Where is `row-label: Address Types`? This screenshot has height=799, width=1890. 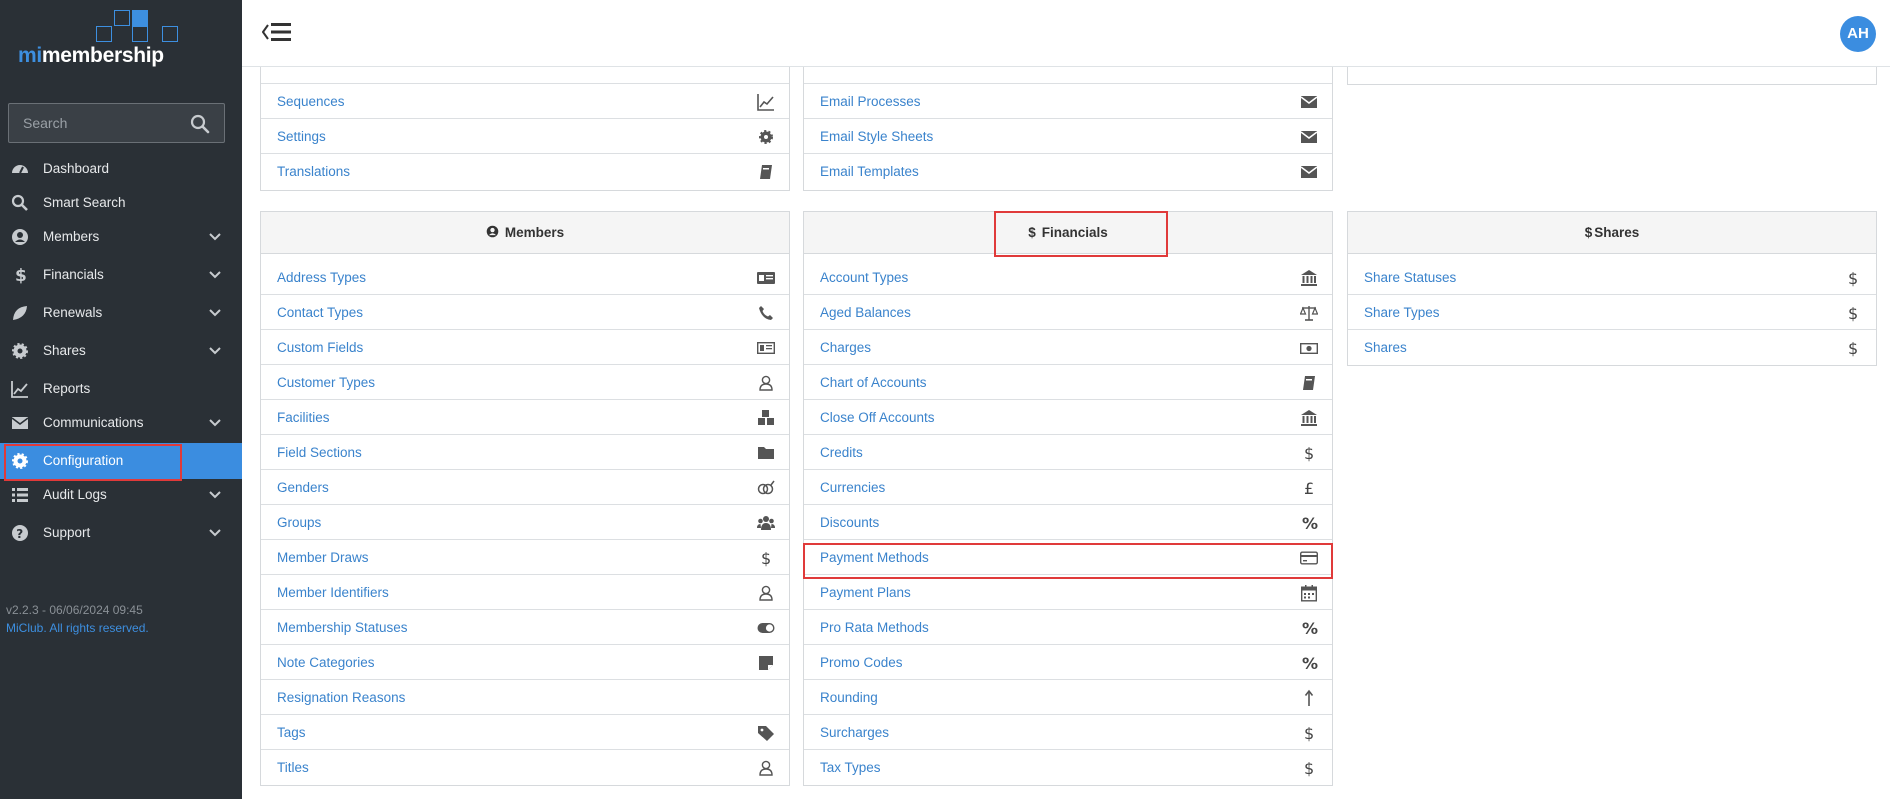
row-label: Address Types is located at coordinates (321, 277).